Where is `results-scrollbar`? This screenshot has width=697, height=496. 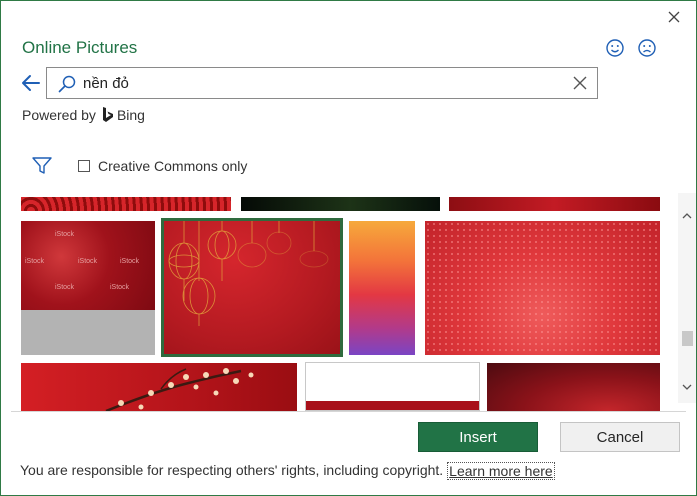 results-scrollbar is located at coordinates (687, 298).